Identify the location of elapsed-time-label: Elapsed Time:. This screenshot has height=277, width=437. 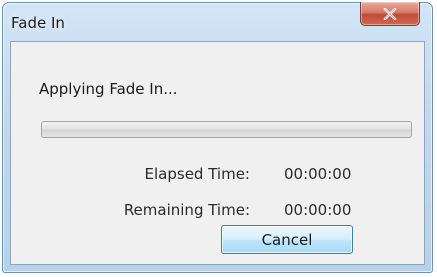
(197, 174).